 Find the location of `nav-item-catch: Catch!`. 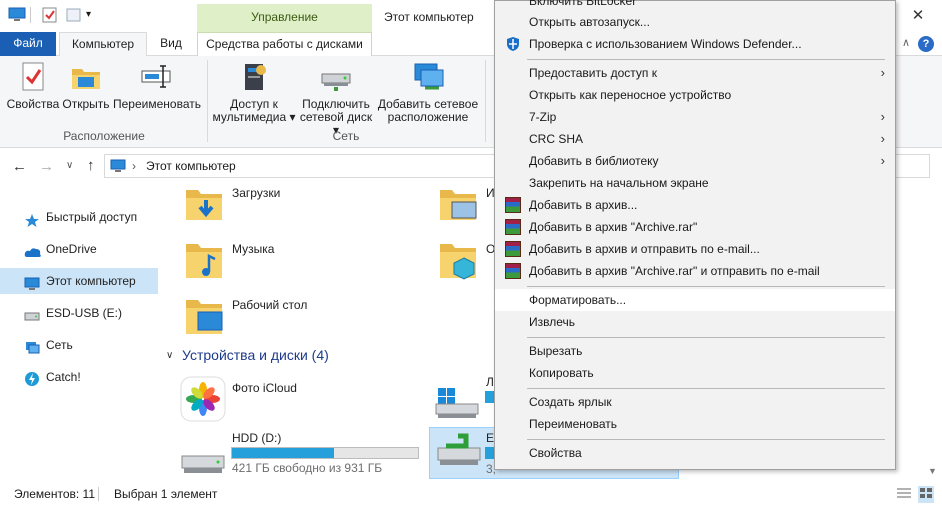

nav-item-catch: Catch! is located at coordinates (79, 377).